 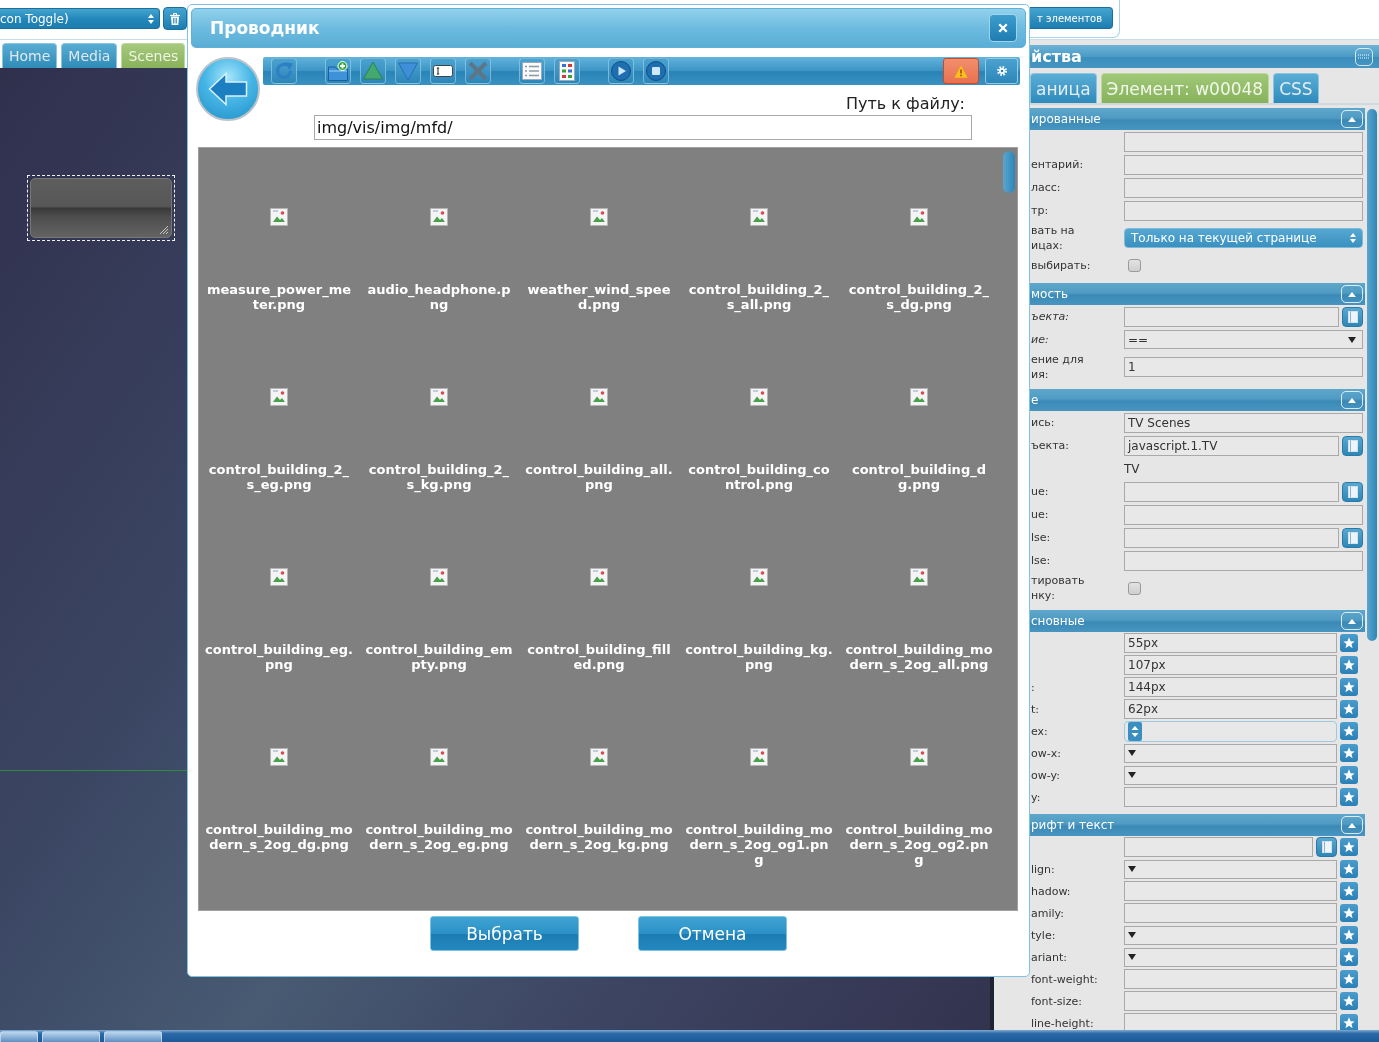 I want to click on file-name: control_building_kg.png, so click(x=759, y=657).